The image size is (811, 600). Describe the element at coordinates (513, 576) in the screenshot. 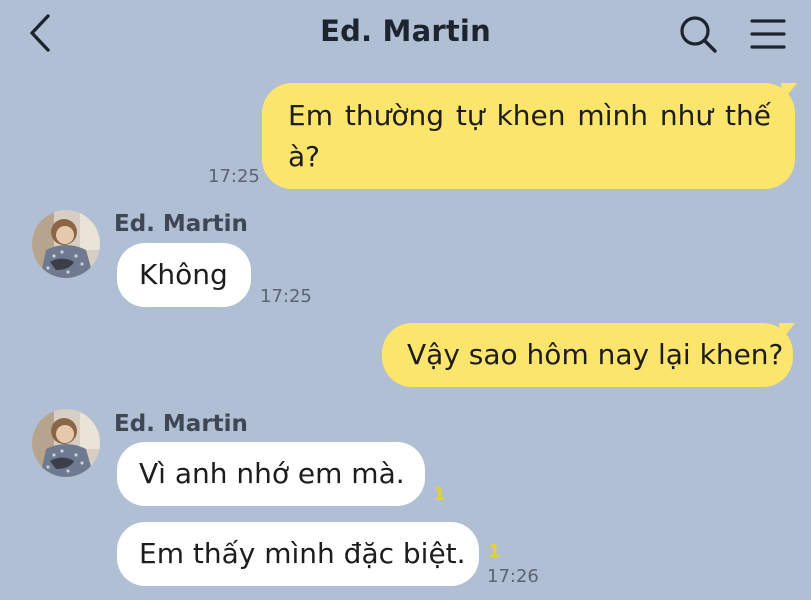

I see `message-time: 17:26` at that location.